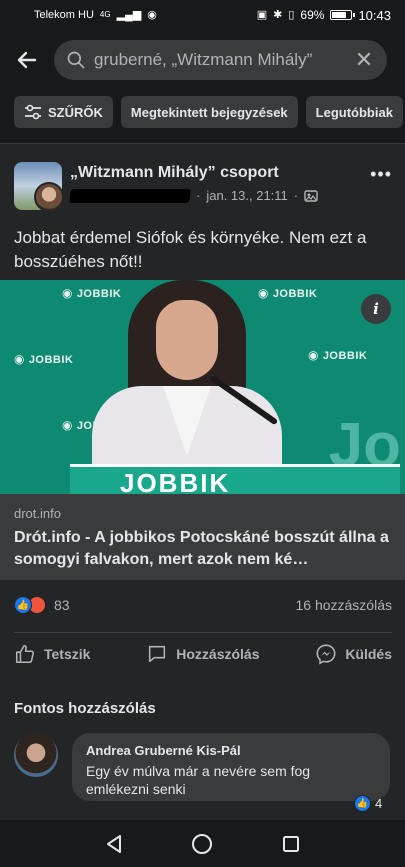 The image size is (405, 867). Describe the element at coordinates (105, 14) in the screenshot. I see `network-label: 4G` at that location.